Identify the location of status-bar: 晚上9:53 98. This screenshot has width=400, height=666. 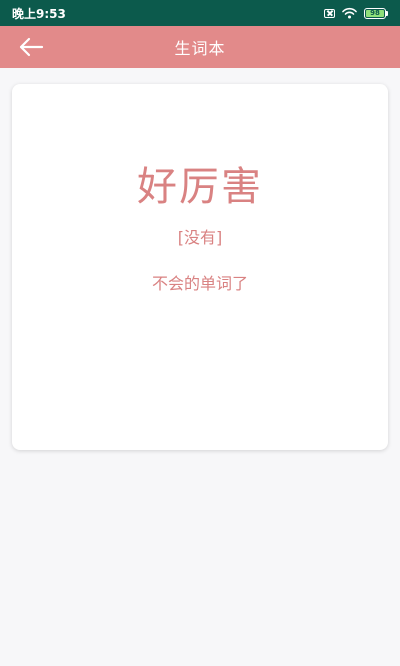
(200, 13).